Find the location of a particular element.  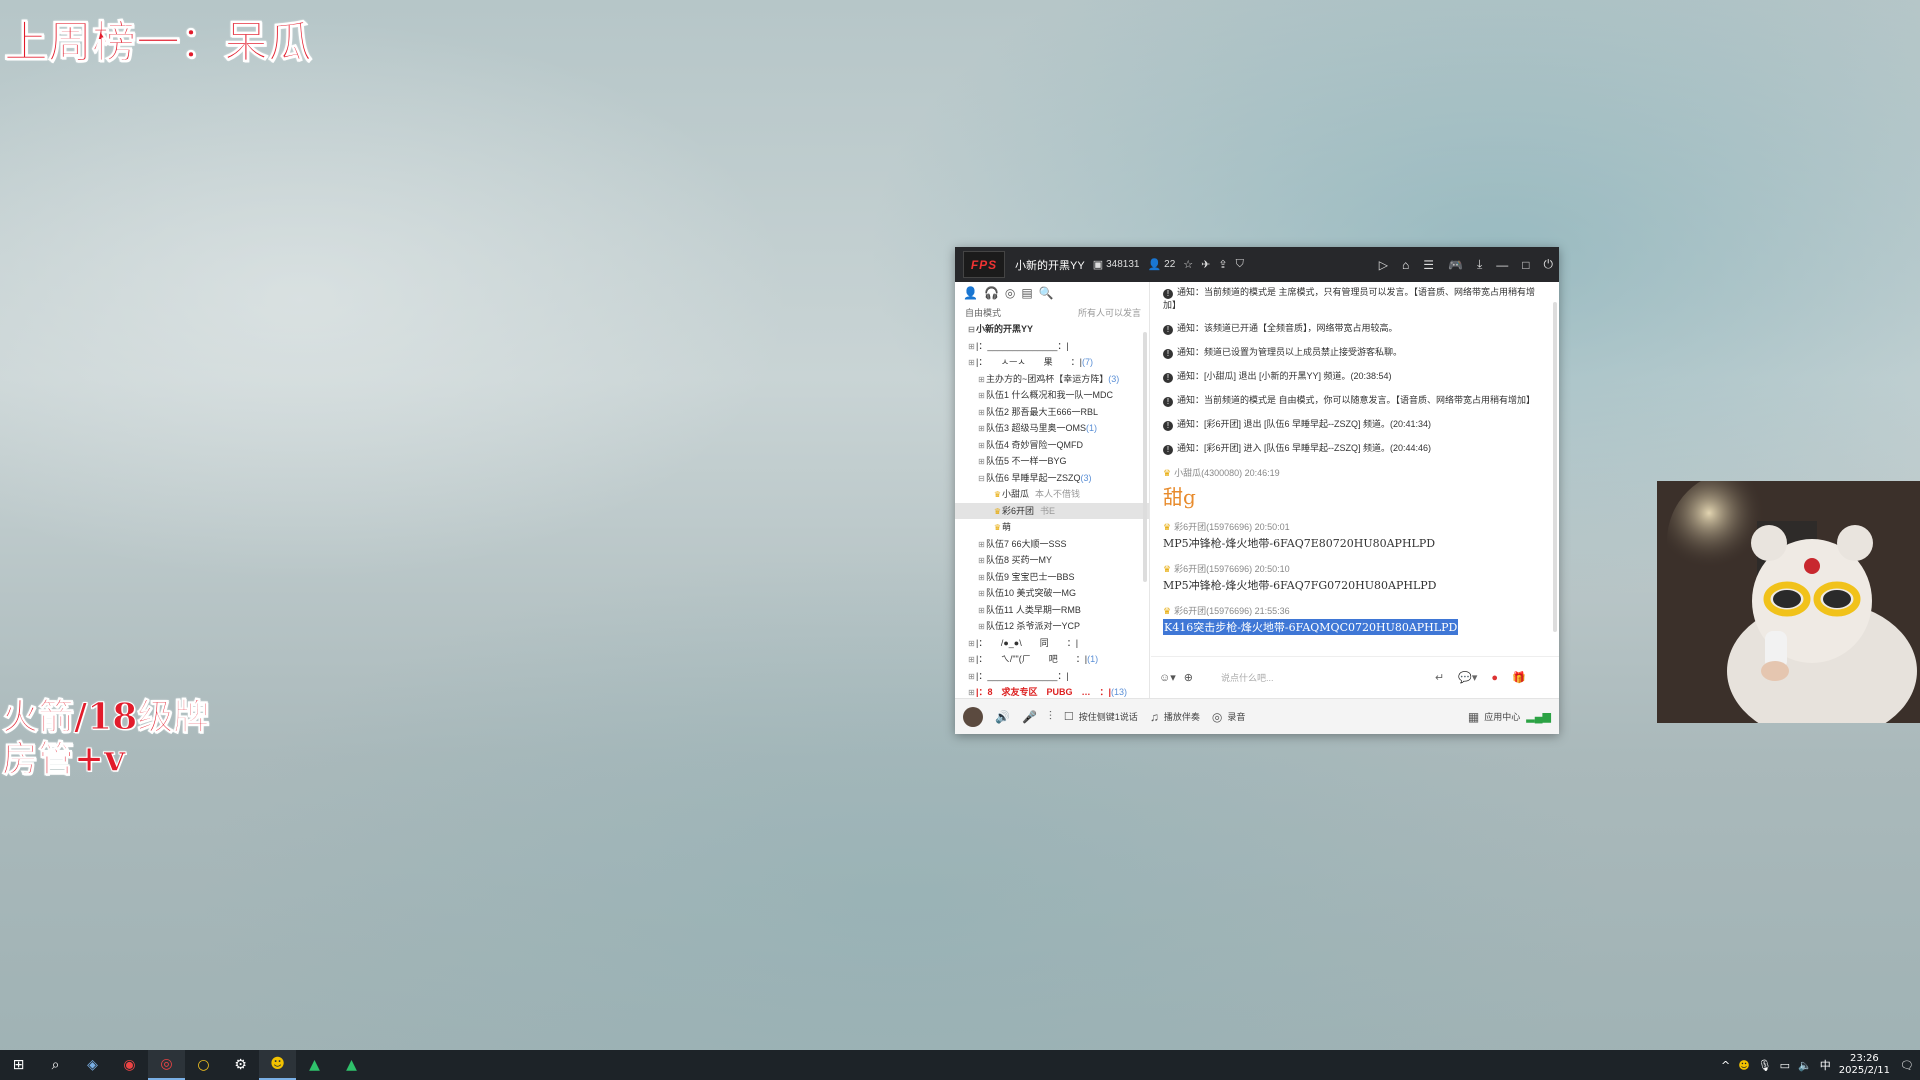

channel-tree-item: ⊞队伍4 奇妙冒险一QMFD is located at coordinates (1052, 445).